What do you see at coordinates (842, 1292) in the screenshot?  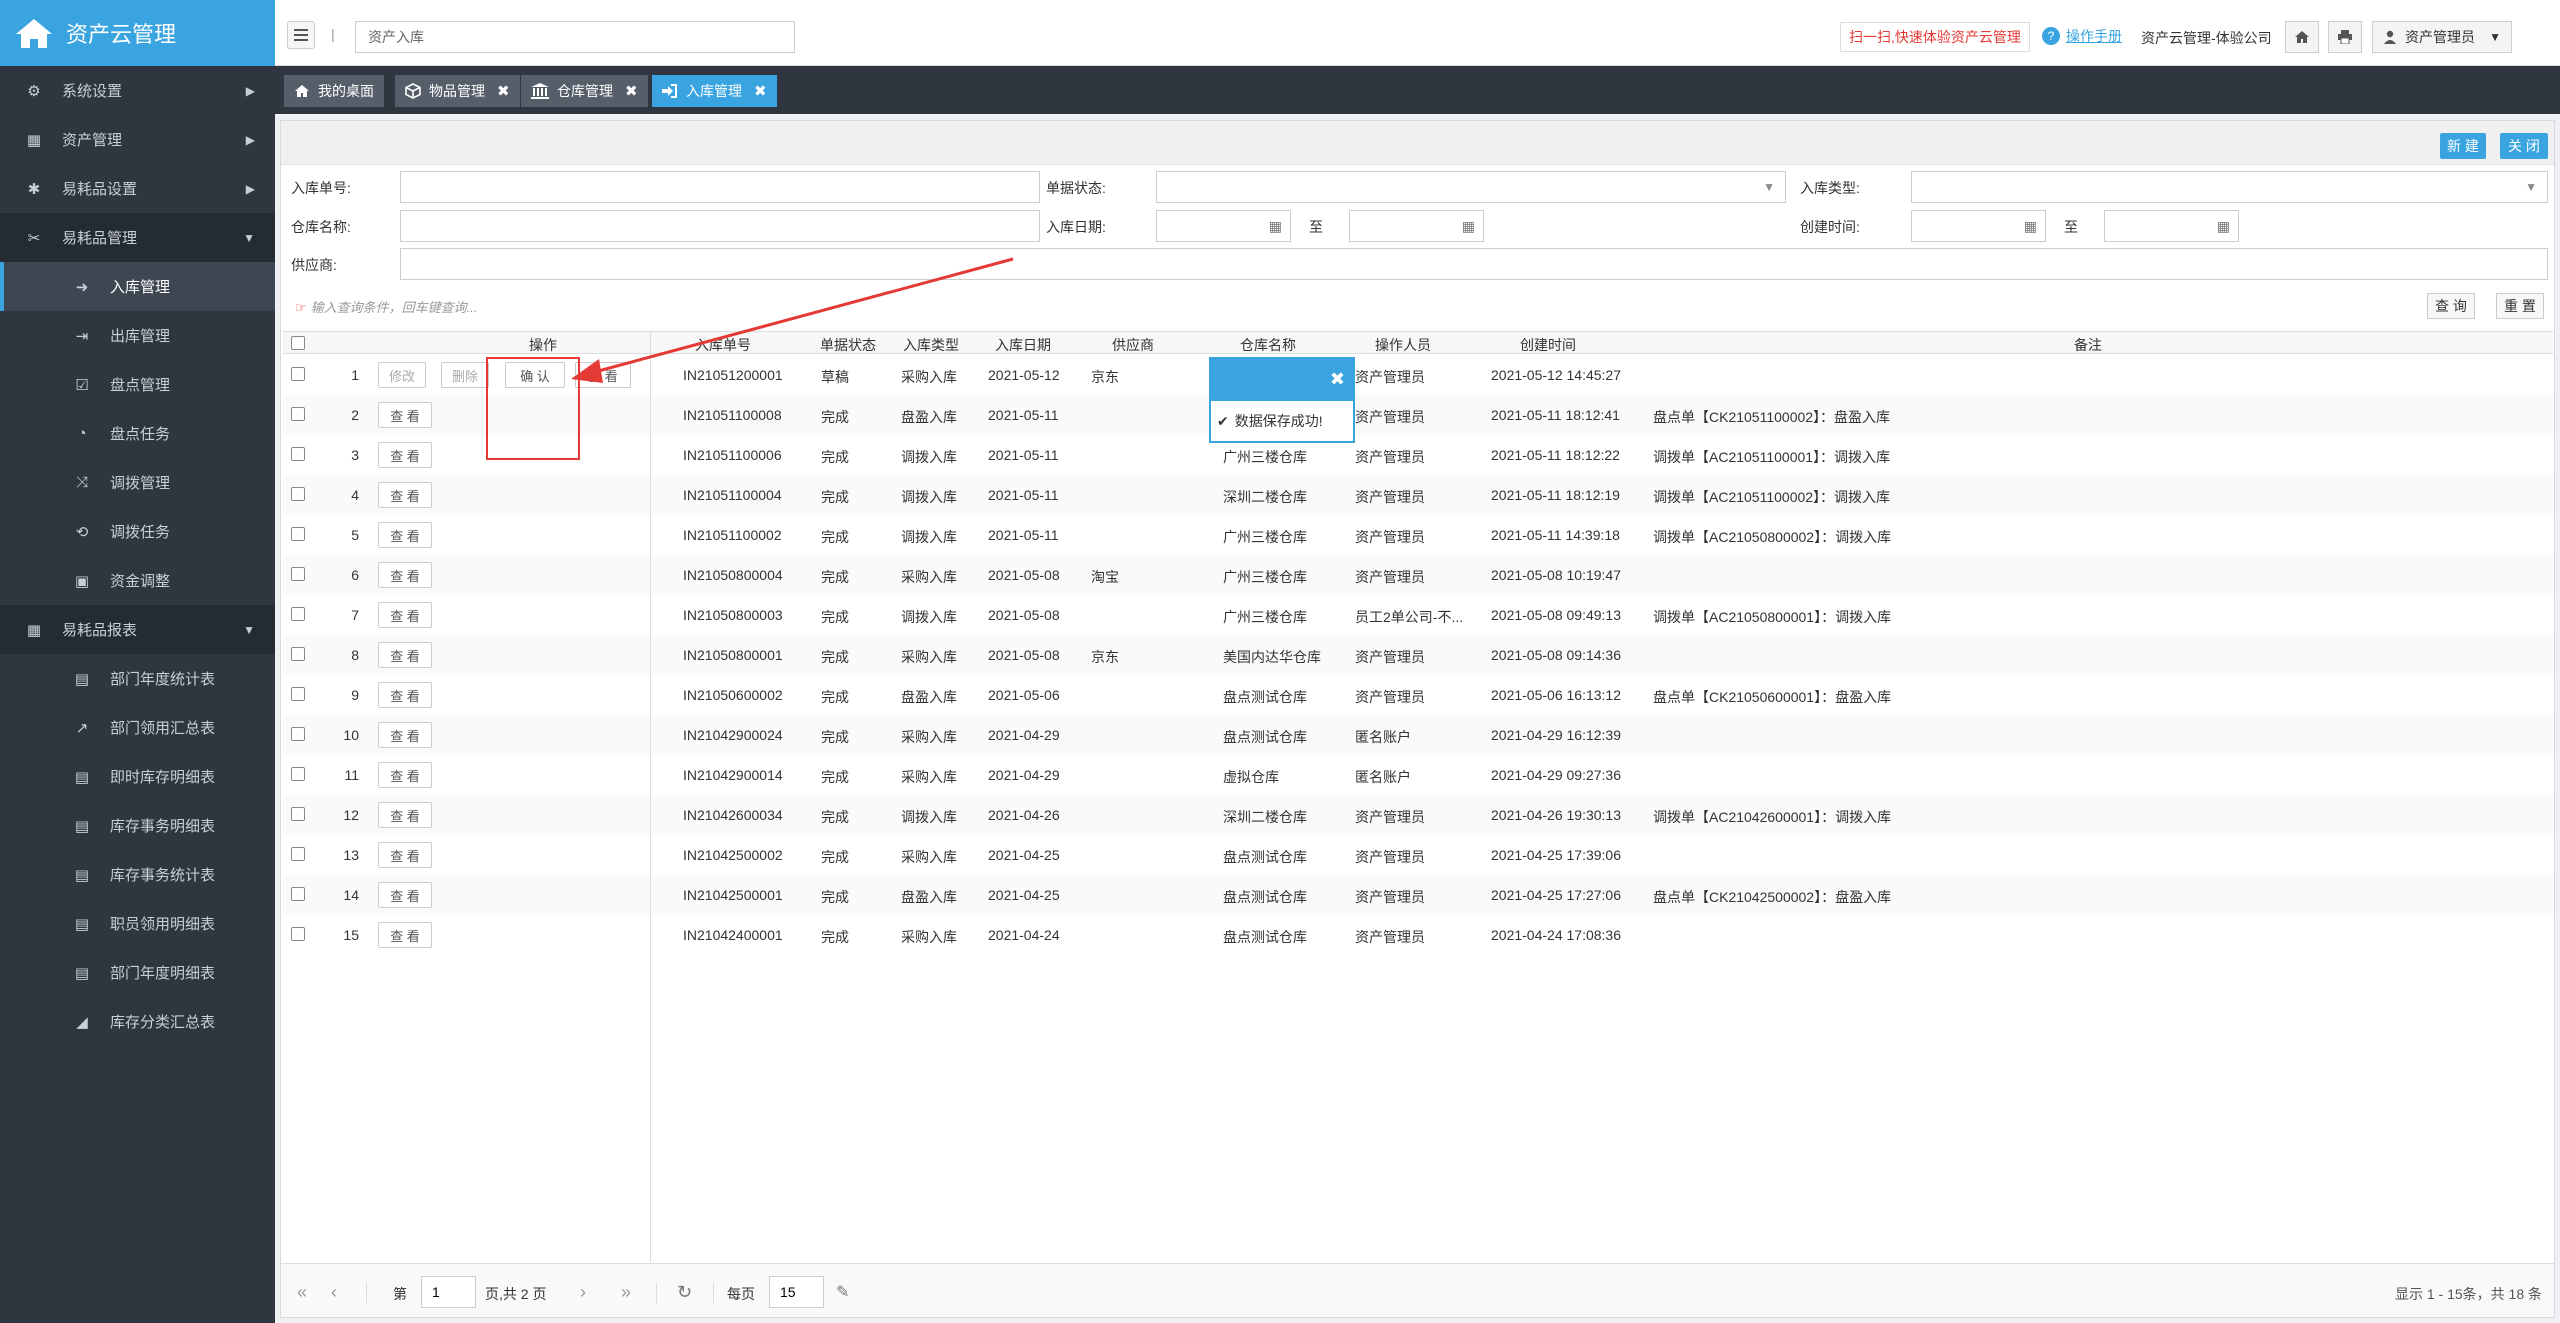 I see `wrench-icon: ✎` at bounding box center [842, 1292].